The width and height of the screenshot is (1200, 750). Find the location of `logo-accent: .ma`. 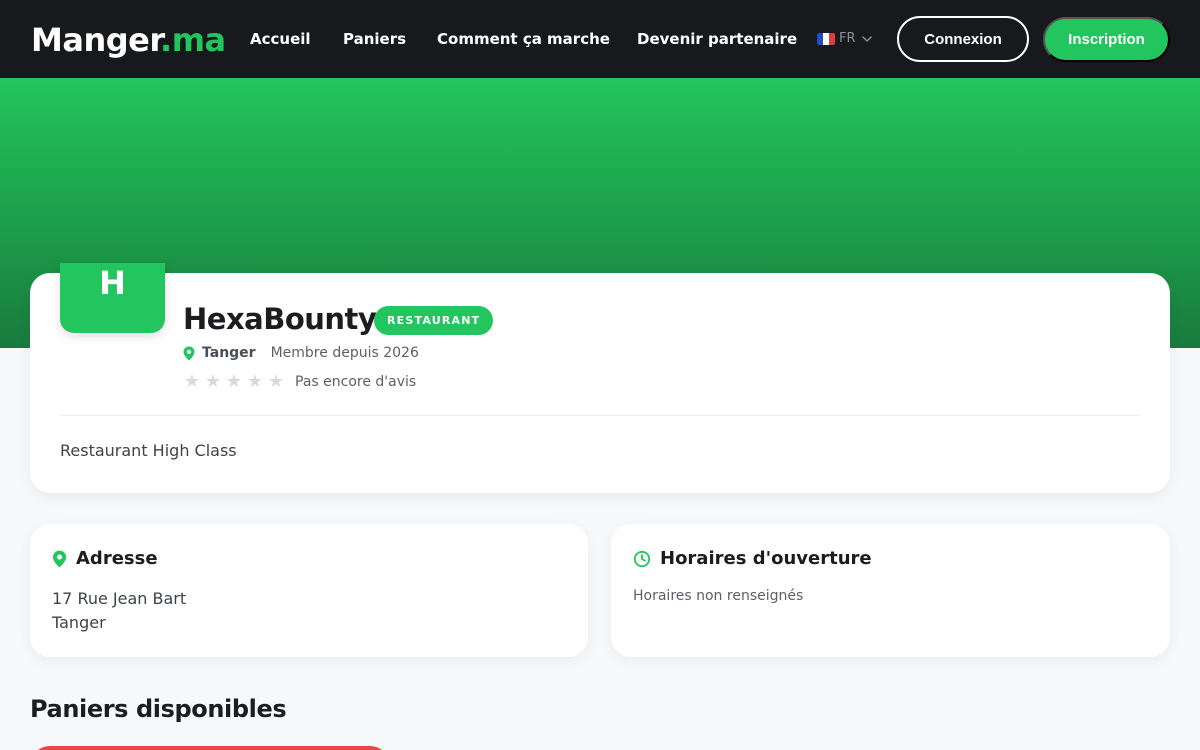

logo-accent: .ma is located at coordinates (193, 40).